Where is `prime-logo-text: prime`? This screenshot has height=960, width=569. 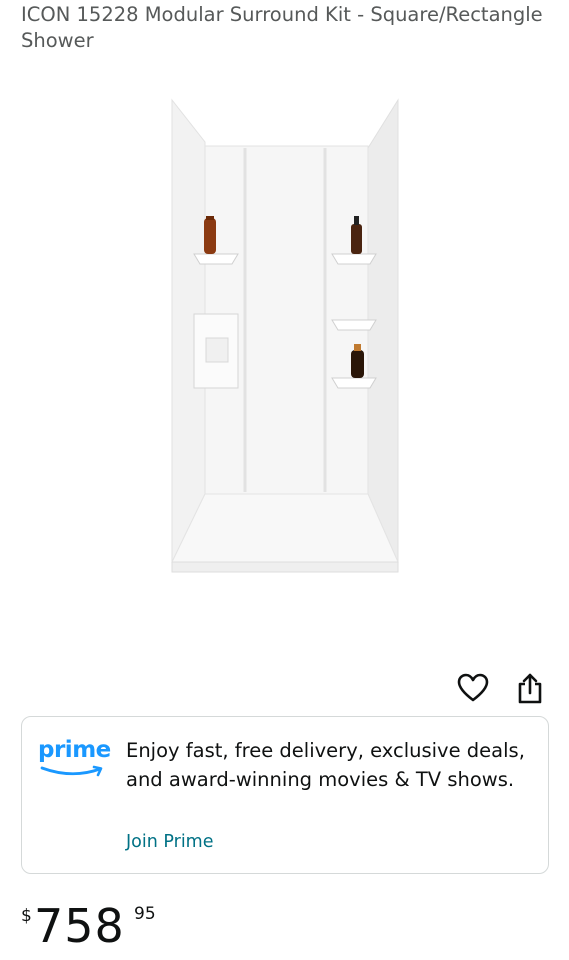
prime-logo-text: prime is located at coordinates (74, 750).